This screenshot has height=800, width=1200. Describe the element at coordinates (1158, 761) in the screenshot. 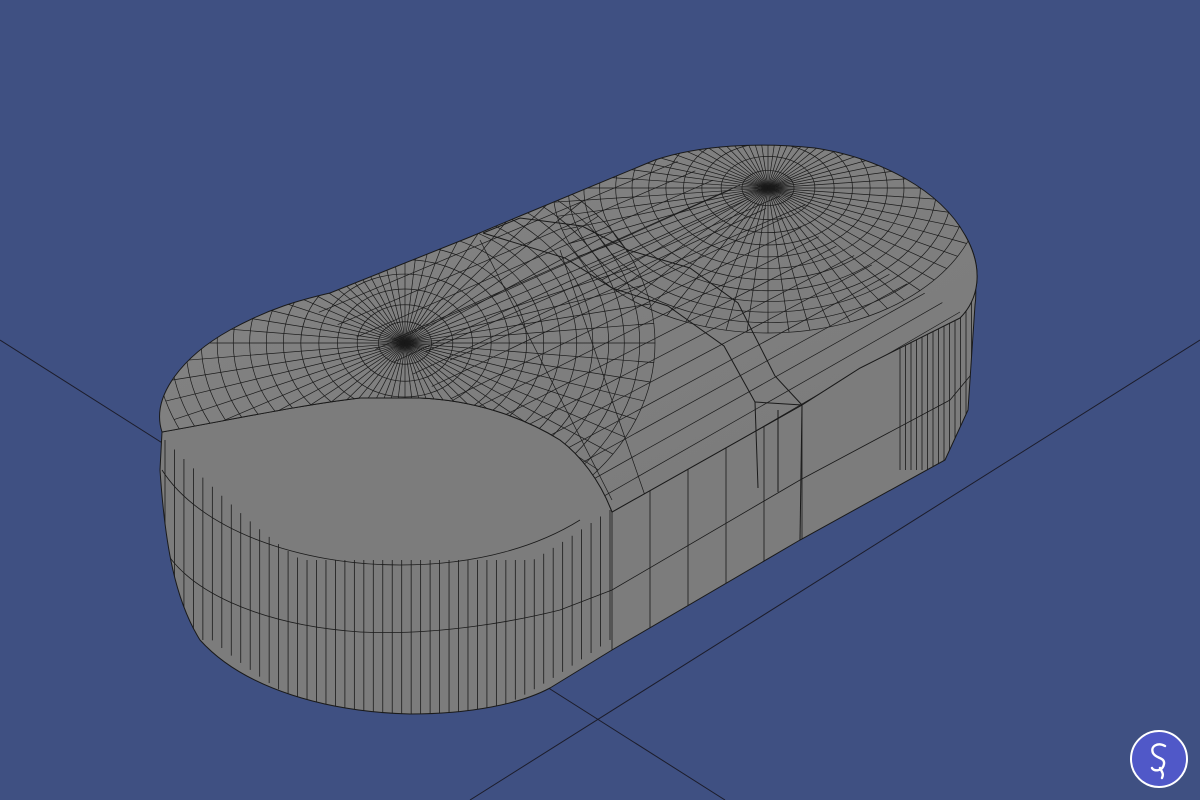

I see `app-logo-s-icon` at that location.